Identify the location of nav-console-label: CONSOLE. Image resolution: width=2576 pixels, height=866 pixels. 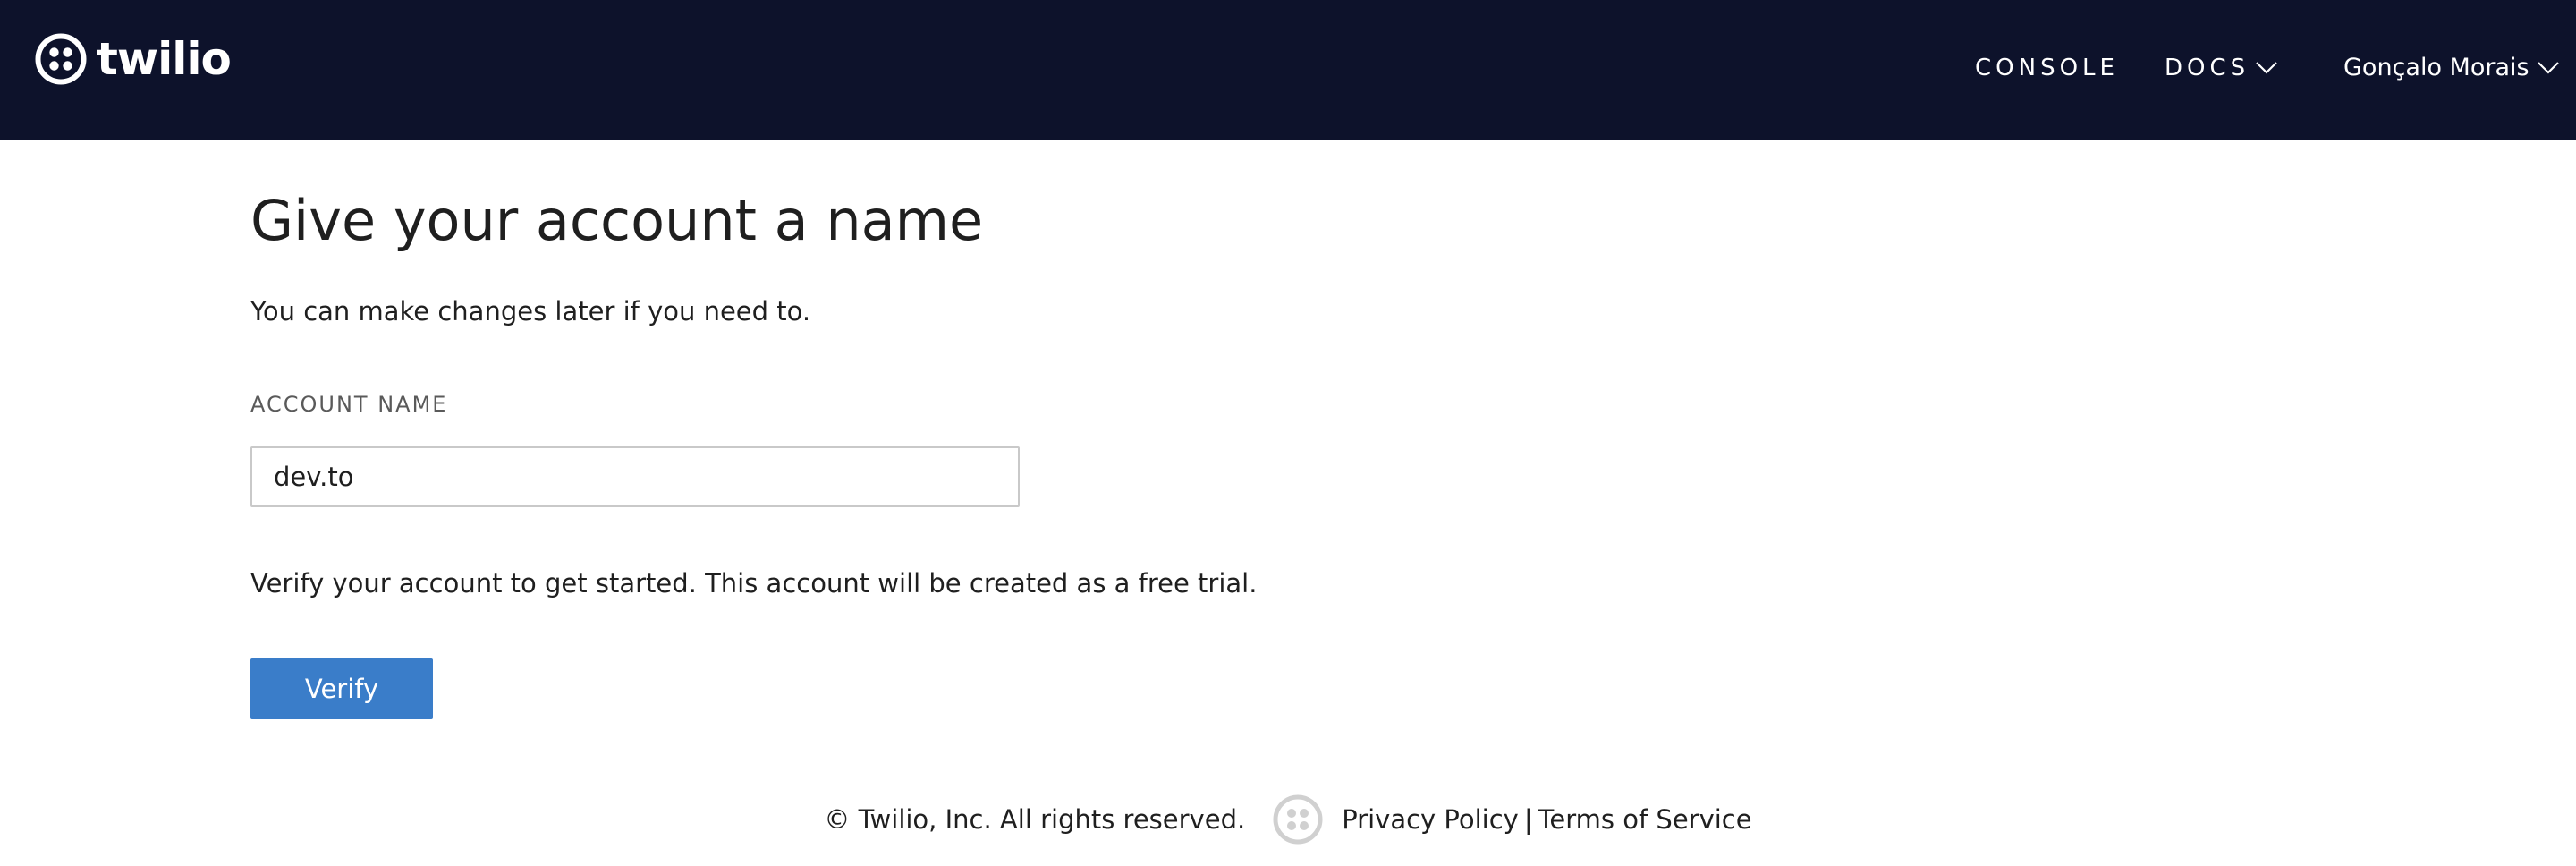
(2047, 68).